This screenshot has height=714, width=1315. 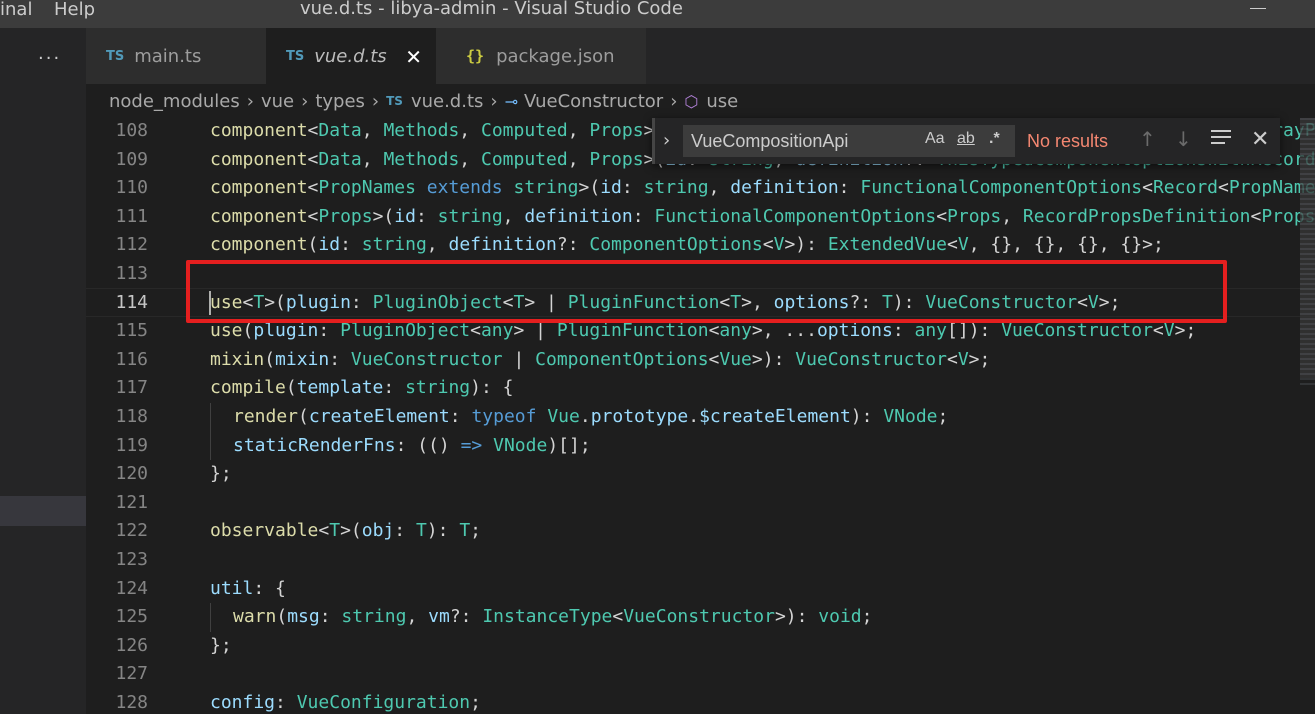 I want to click on breadcrumb-item: types, so click(x=340, y=101).